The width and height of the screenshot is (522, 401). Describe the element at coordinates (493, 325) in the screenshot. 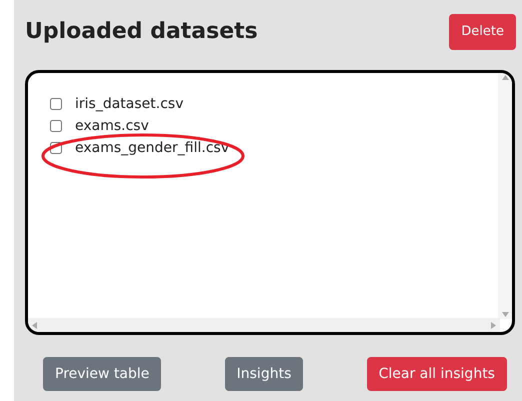

I see `scroll-right-icon` at that location.